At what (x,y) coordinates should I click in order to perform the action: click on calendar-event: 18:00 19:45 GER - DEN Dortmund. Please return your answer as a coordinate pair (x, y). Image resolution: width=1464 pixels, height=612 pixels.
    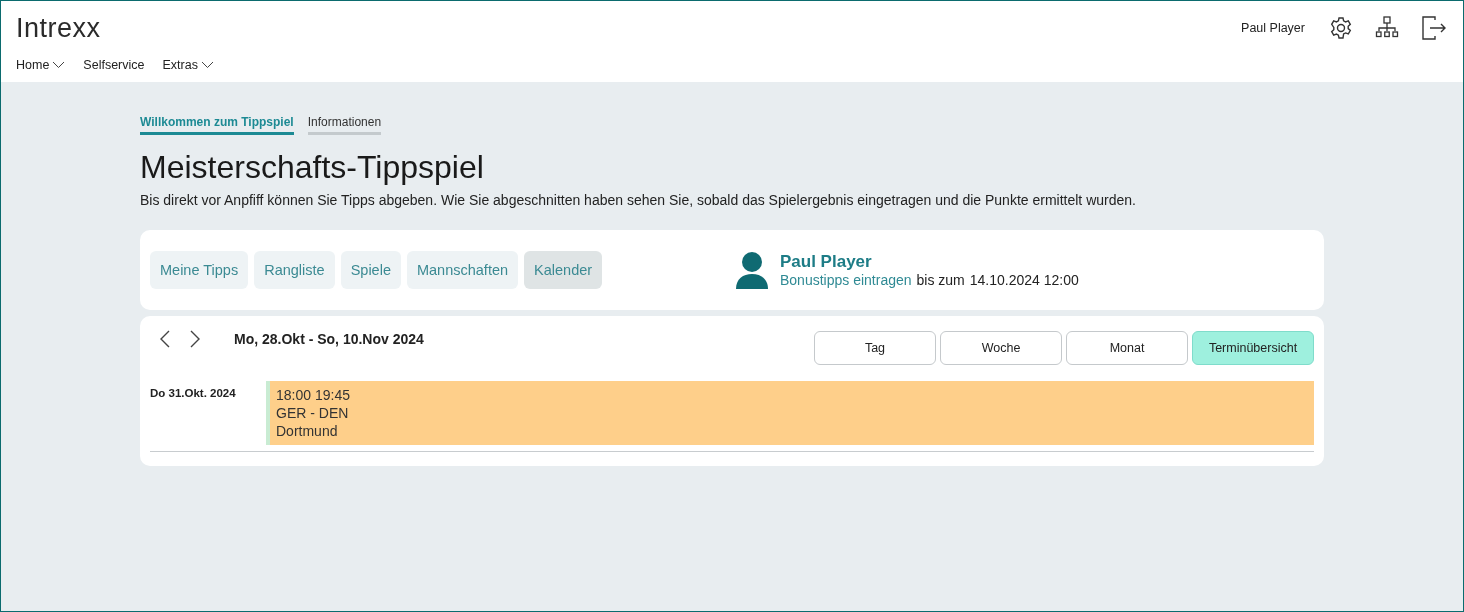
    Looking at the image, I should click on (790, 413).